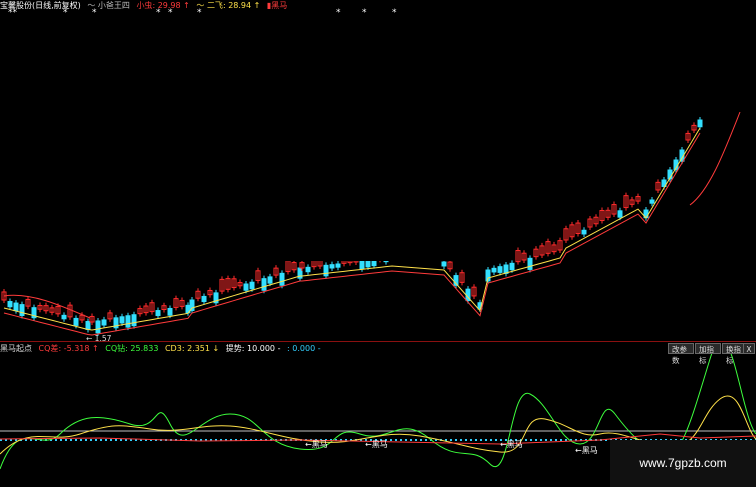 The image size is (756, 487). What do you see at coordinates (304, 348) in the screenshot?
I see `zero-value: : 0.000 -` at bounding box center [304, 348].